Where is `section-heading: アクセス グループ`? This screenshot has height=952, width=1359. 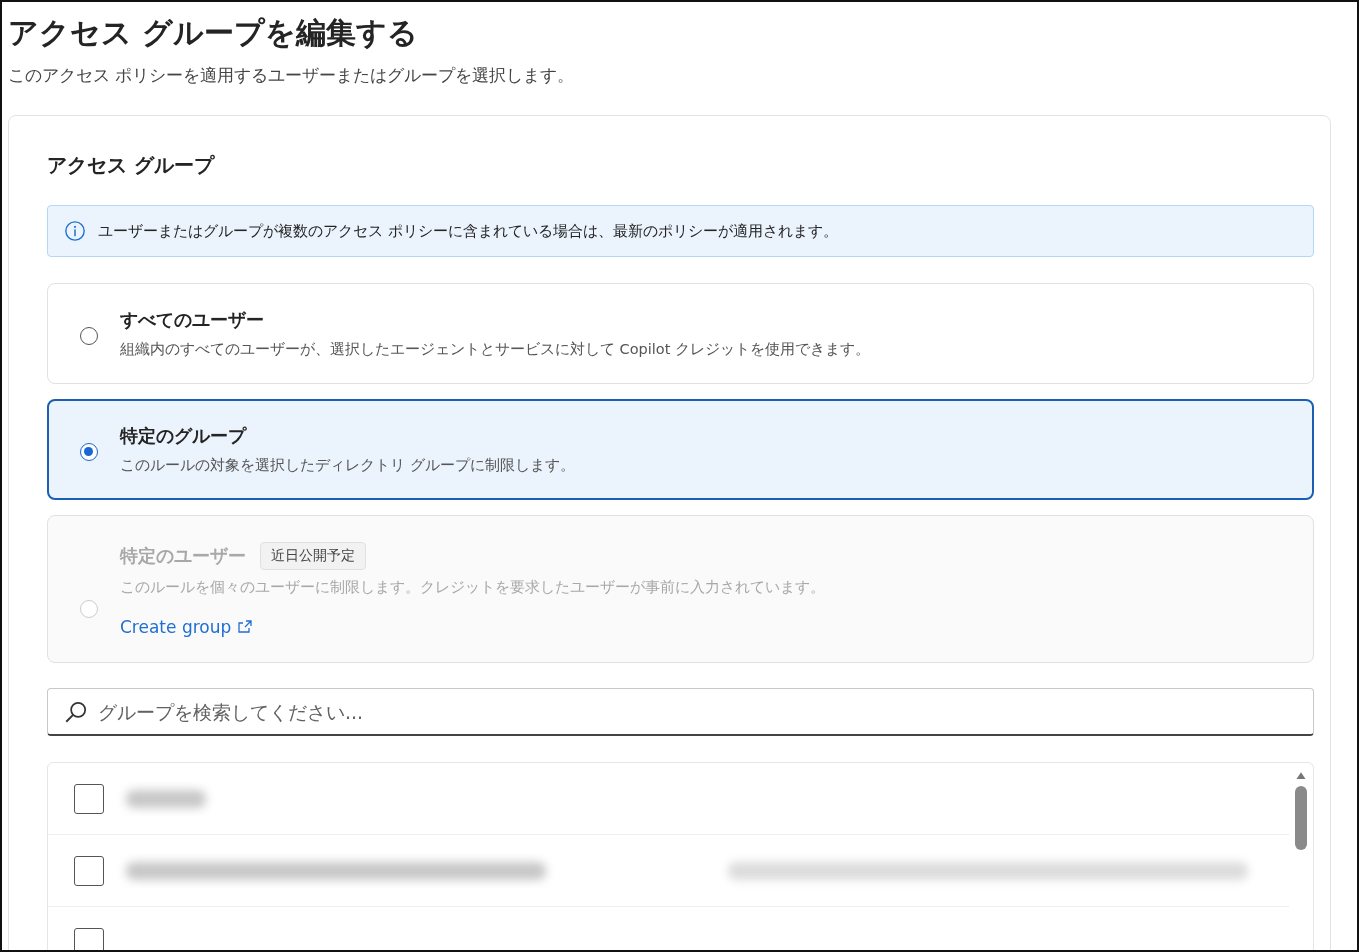
section-heading: アクセス グループ is located at coordinates (131, 165).